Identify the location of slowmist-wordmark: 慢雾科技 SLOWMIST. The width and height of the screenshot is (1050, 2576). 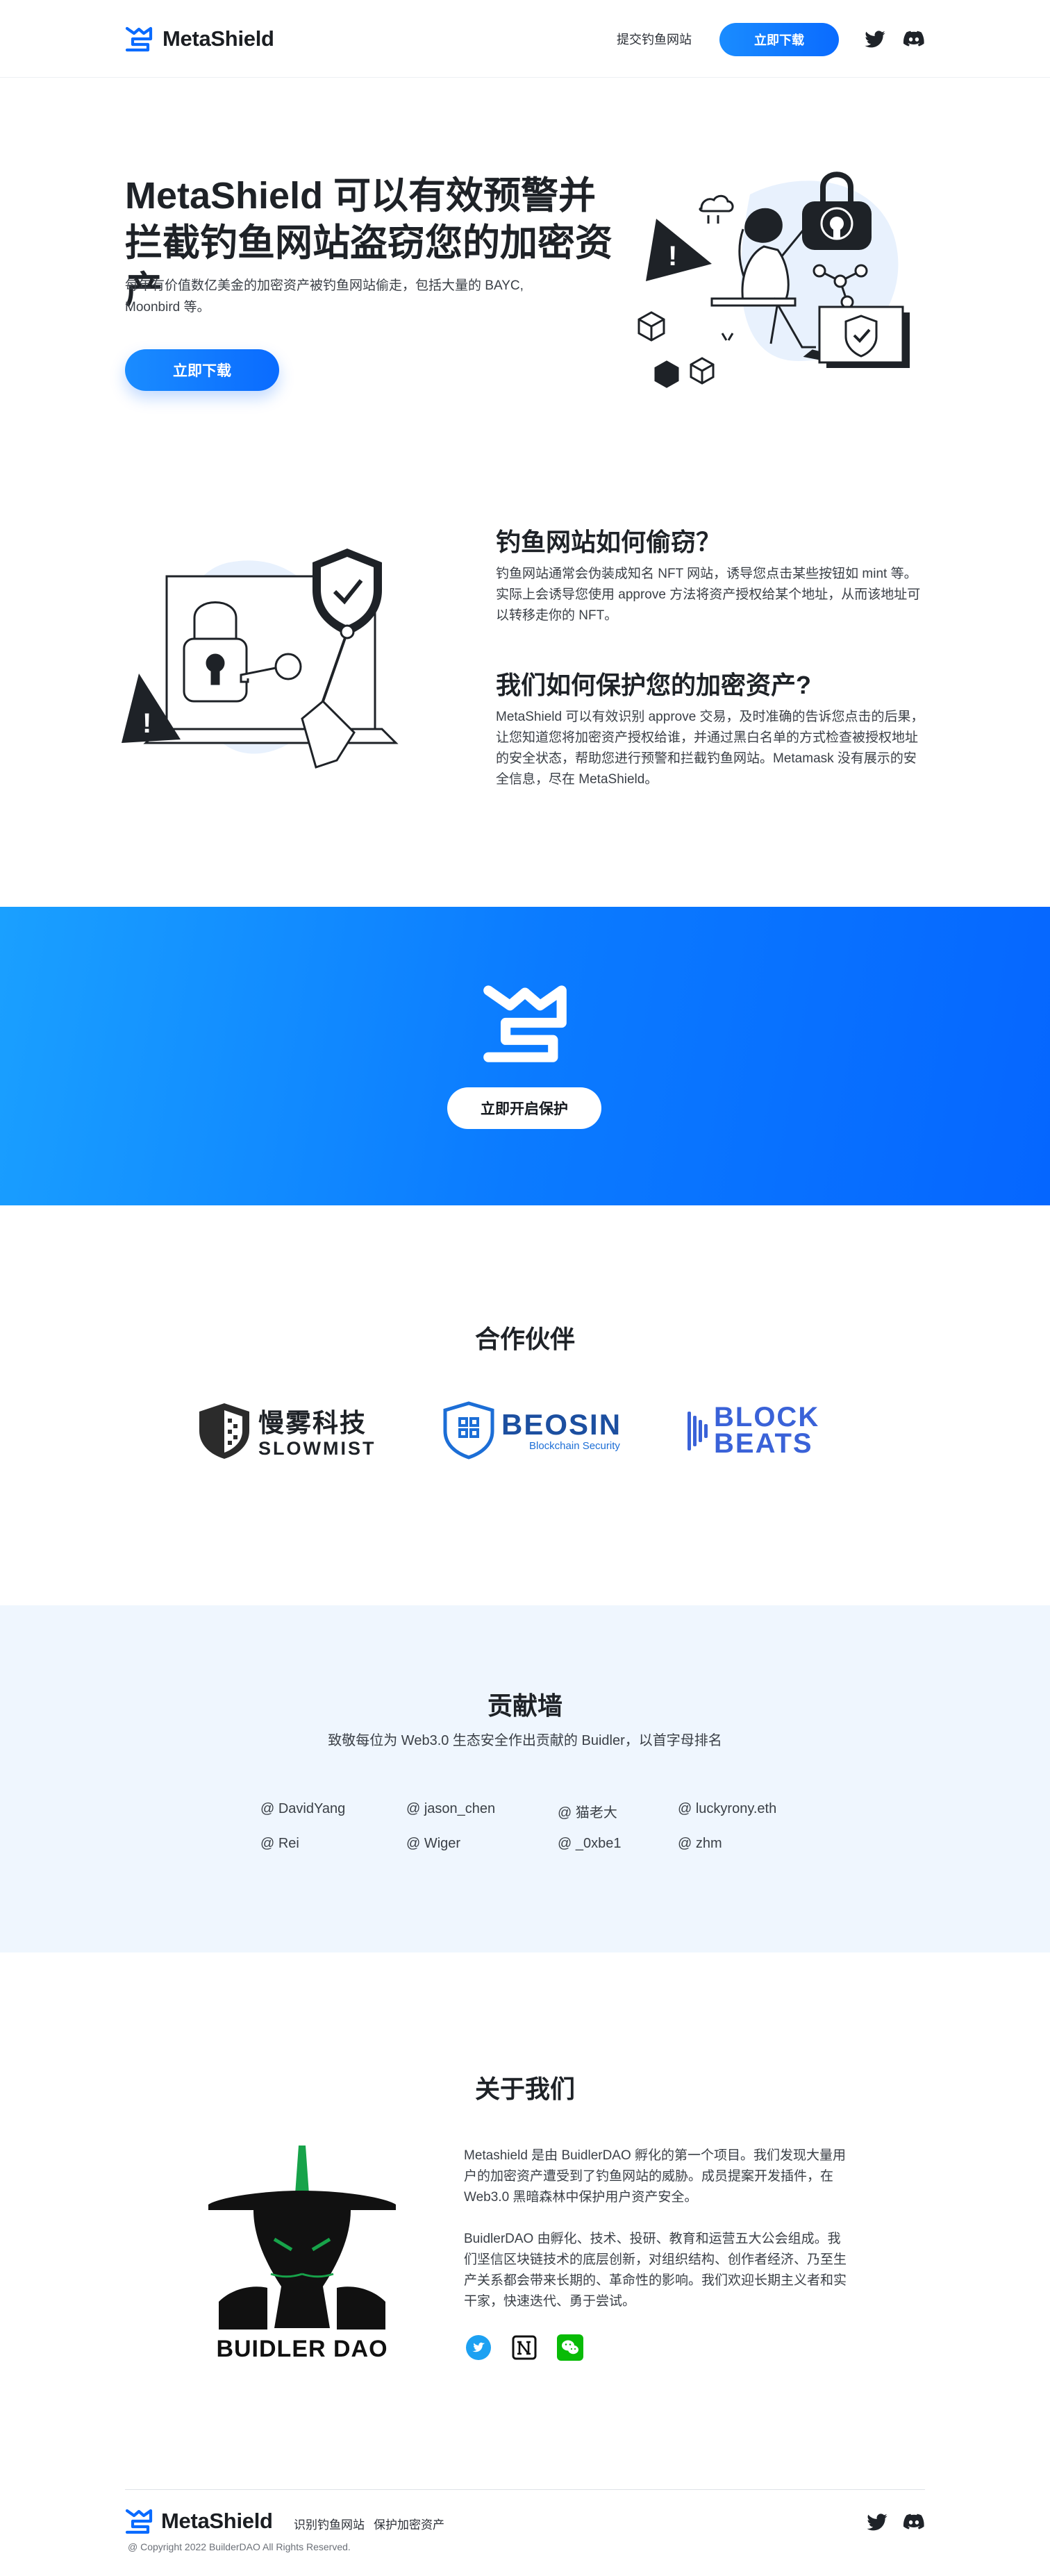
(317, 1431).